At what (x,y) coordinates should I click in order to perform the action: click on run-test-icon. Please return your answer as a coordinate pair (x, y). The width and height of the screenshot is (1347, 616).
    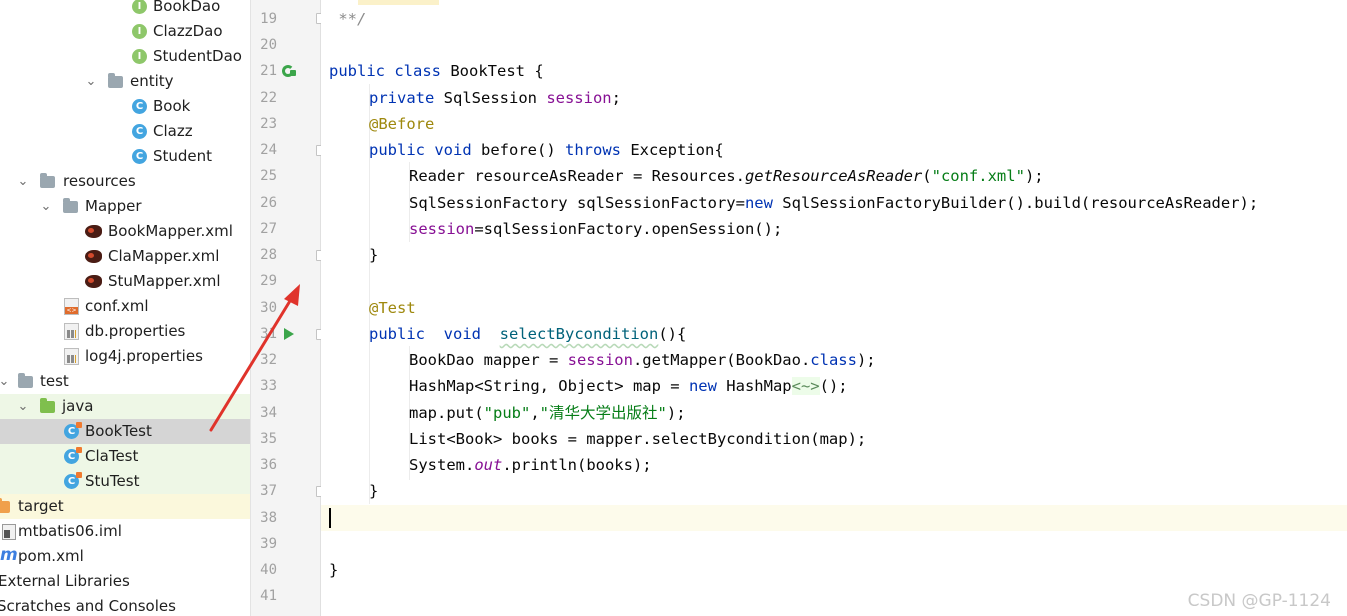
    Looking at the image, I should click on (289, 334).